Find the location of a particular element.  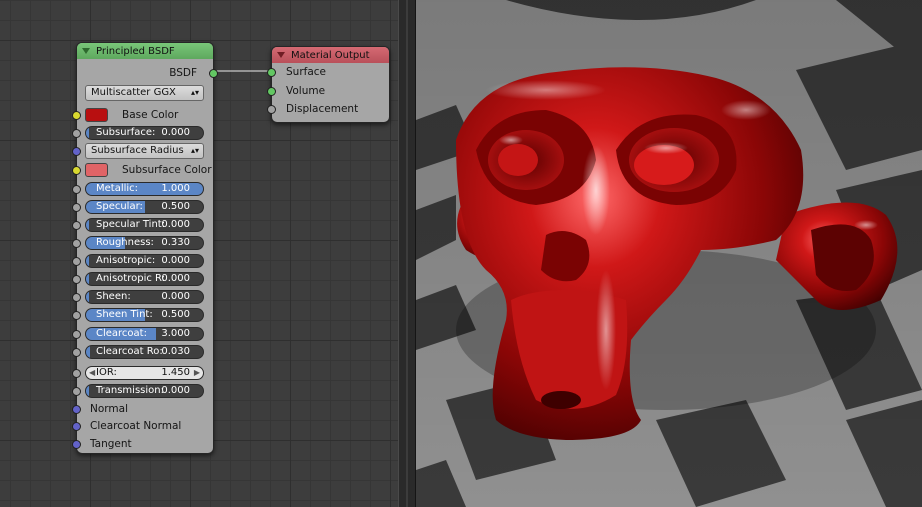

param-value: 0.030 is located at coordinates (175, 351).